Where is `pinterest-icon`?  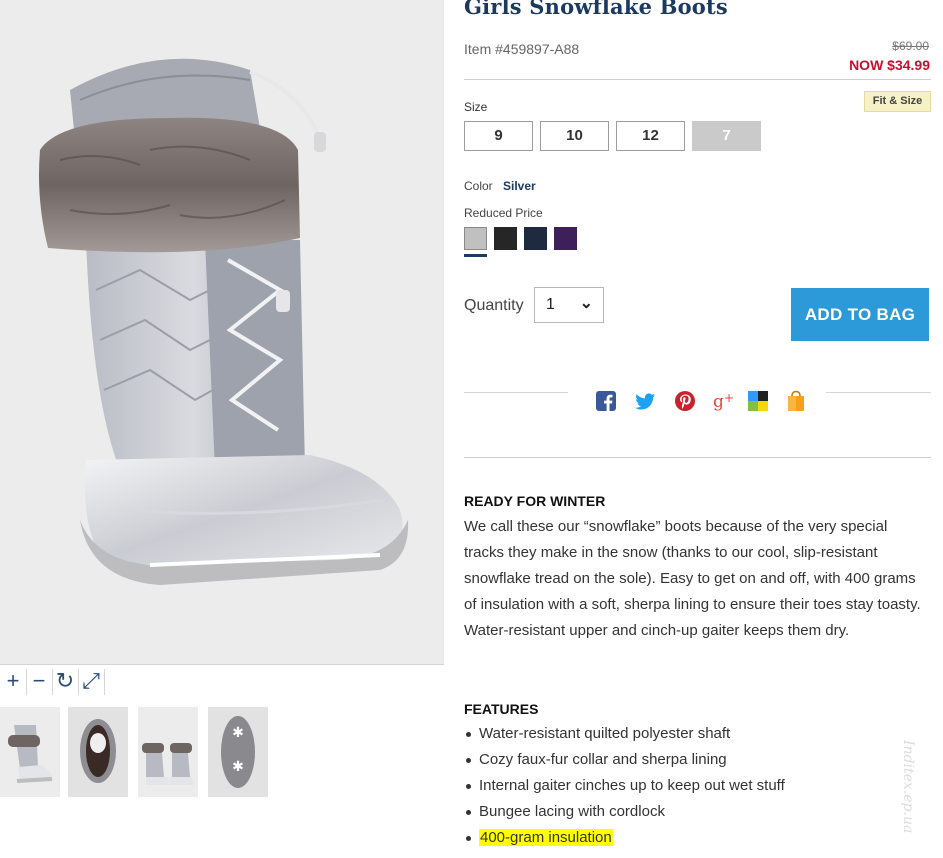
pinterest-icon is located at coordinates (685, 401).